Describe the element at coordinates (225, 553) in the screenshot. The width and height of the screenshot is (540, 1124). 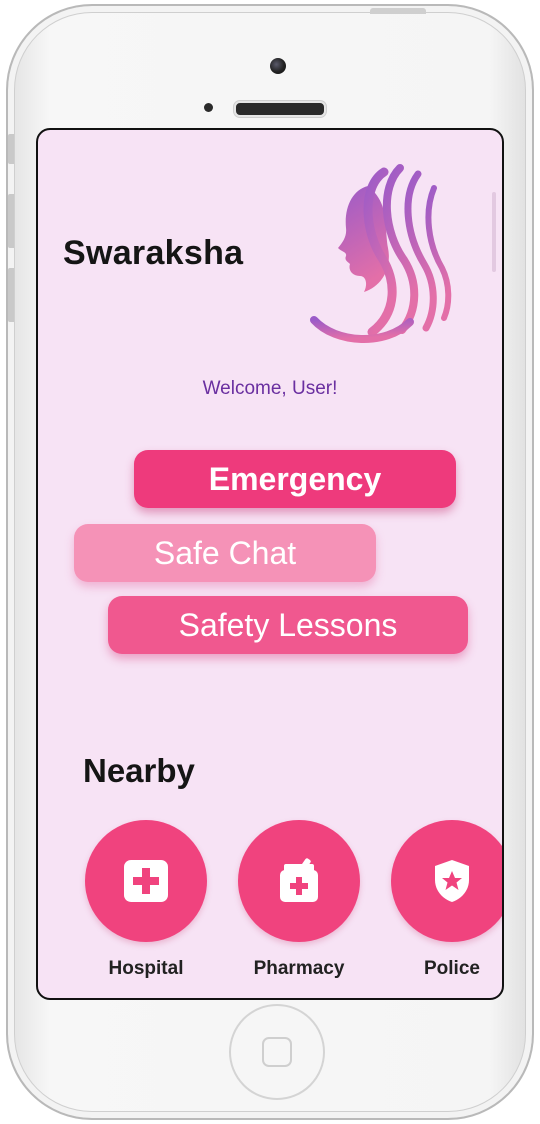
I see `safe-chat-button: Safe Chat` at that location.